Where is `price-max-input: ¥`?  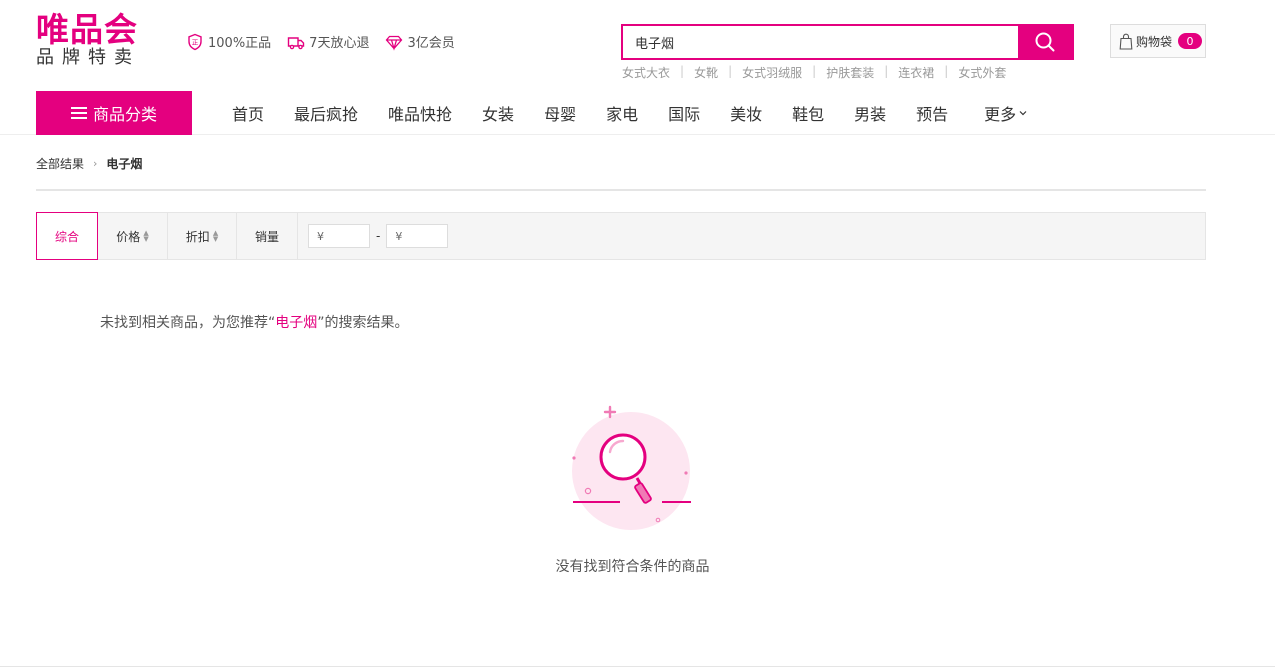 price-max-input: ¥ is located at coordinates (417, 236).